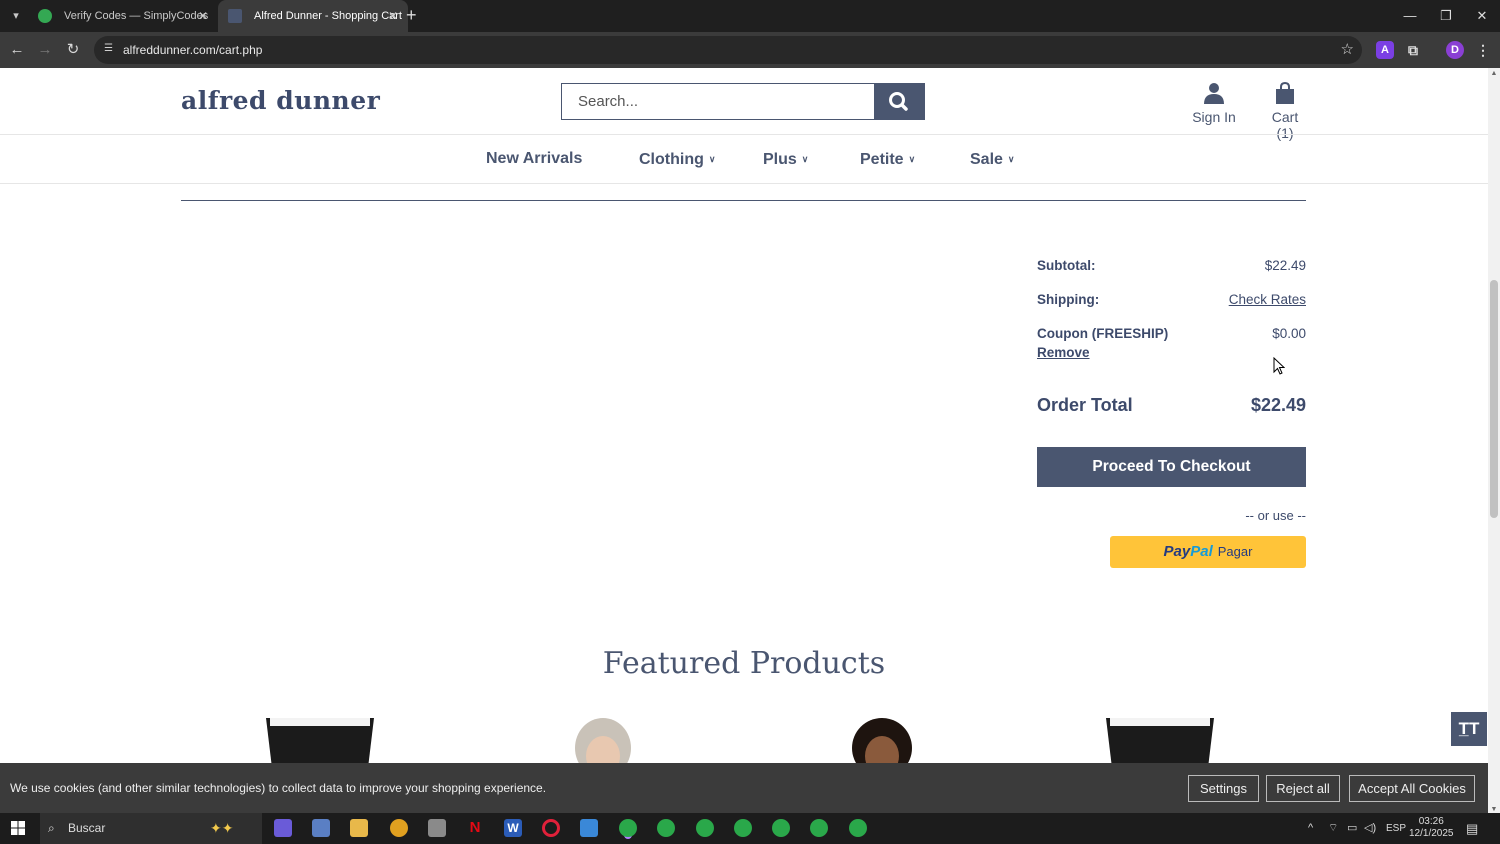 This screenshot has width=1500, height=844. Describe the element at coordinates (1483, 50) in the screenshot. I see `browser-menu-icon: ⋮` at that location.